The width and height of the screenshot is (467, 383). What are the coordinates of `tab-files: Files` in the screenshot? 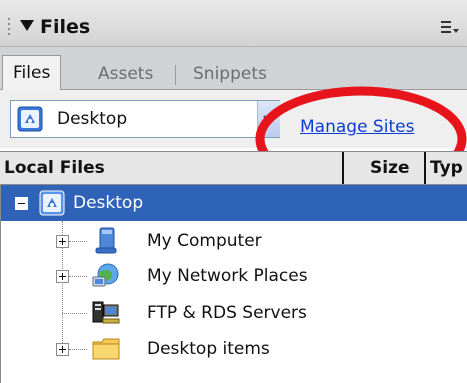 It's located at (32, 72).